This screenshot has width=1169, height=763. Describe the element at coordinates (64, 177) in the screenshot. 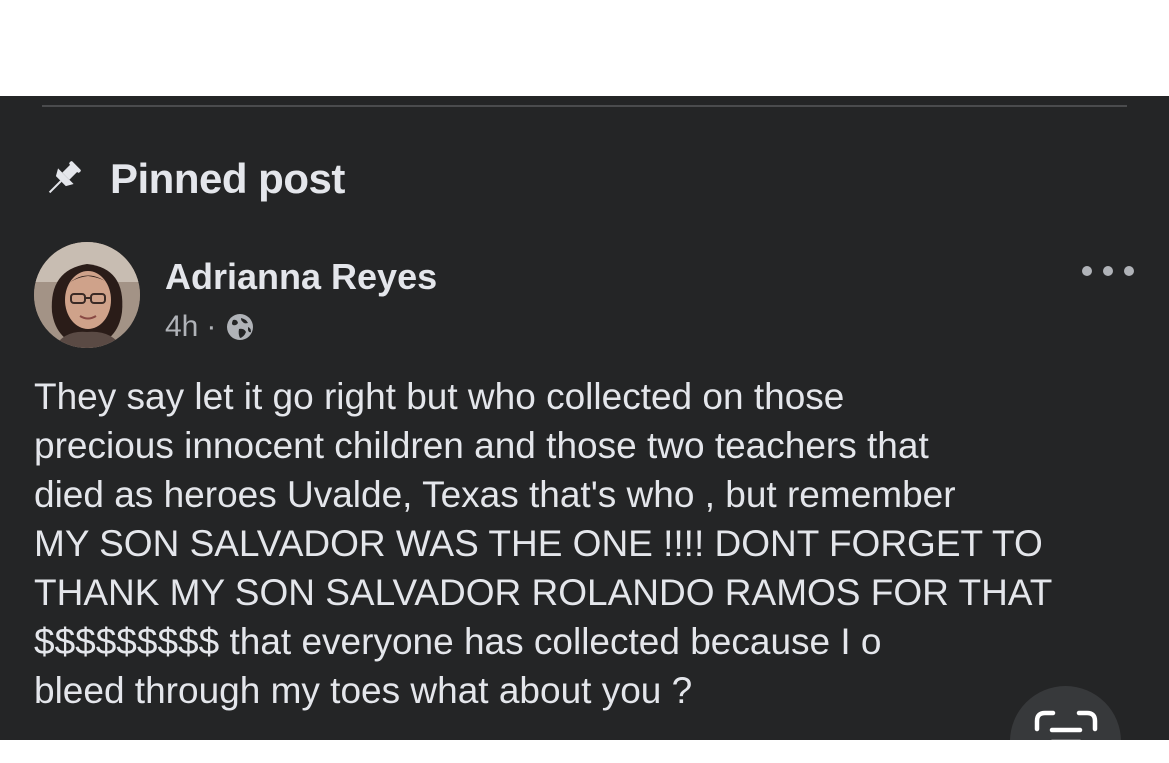

I see `pin-icon` at that location.